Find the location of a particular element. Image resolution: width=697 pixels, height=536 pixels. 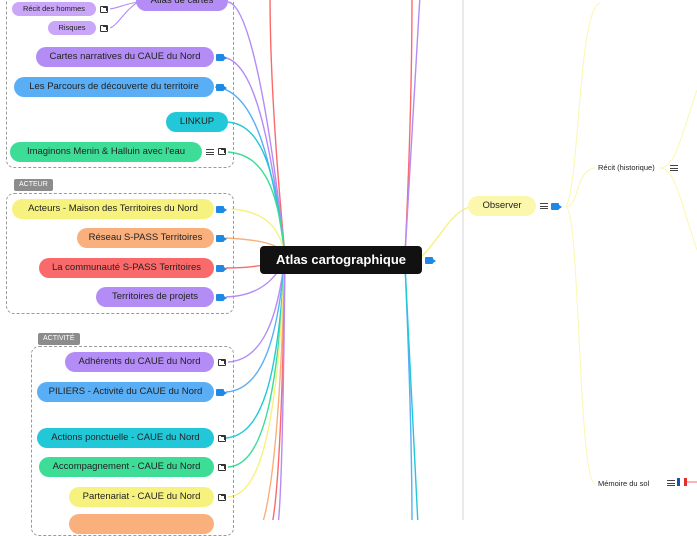

node-risques: Risques is located at coordinates (72, 28).